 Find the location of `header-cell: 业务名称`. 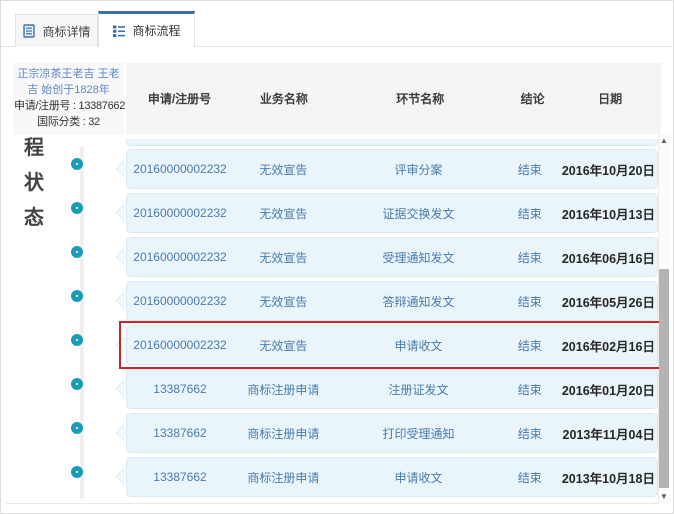

header-cell: 业务名称 is located at coordinates (283, 99).